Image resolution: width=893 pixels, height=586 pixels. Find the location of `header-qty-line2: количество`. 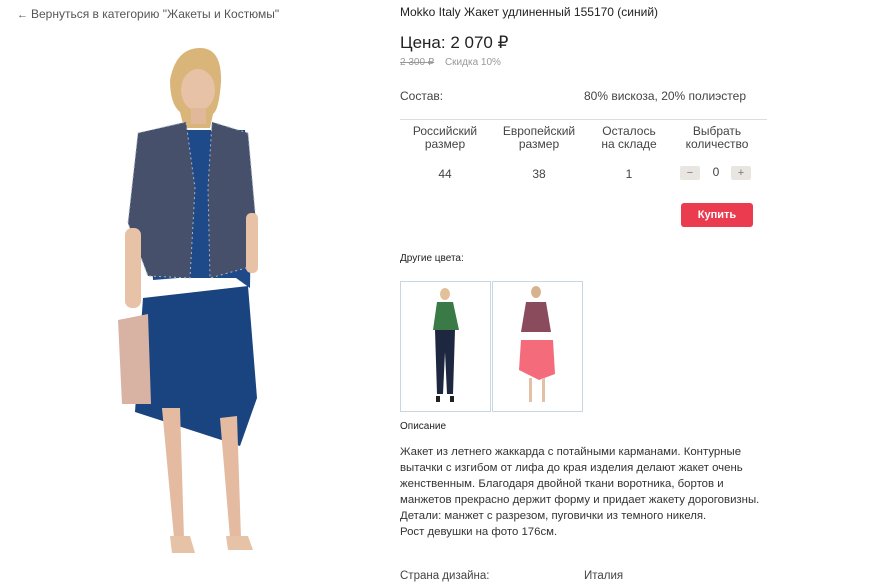

header-qty-line2: количество is located at coordinates (717, 144).